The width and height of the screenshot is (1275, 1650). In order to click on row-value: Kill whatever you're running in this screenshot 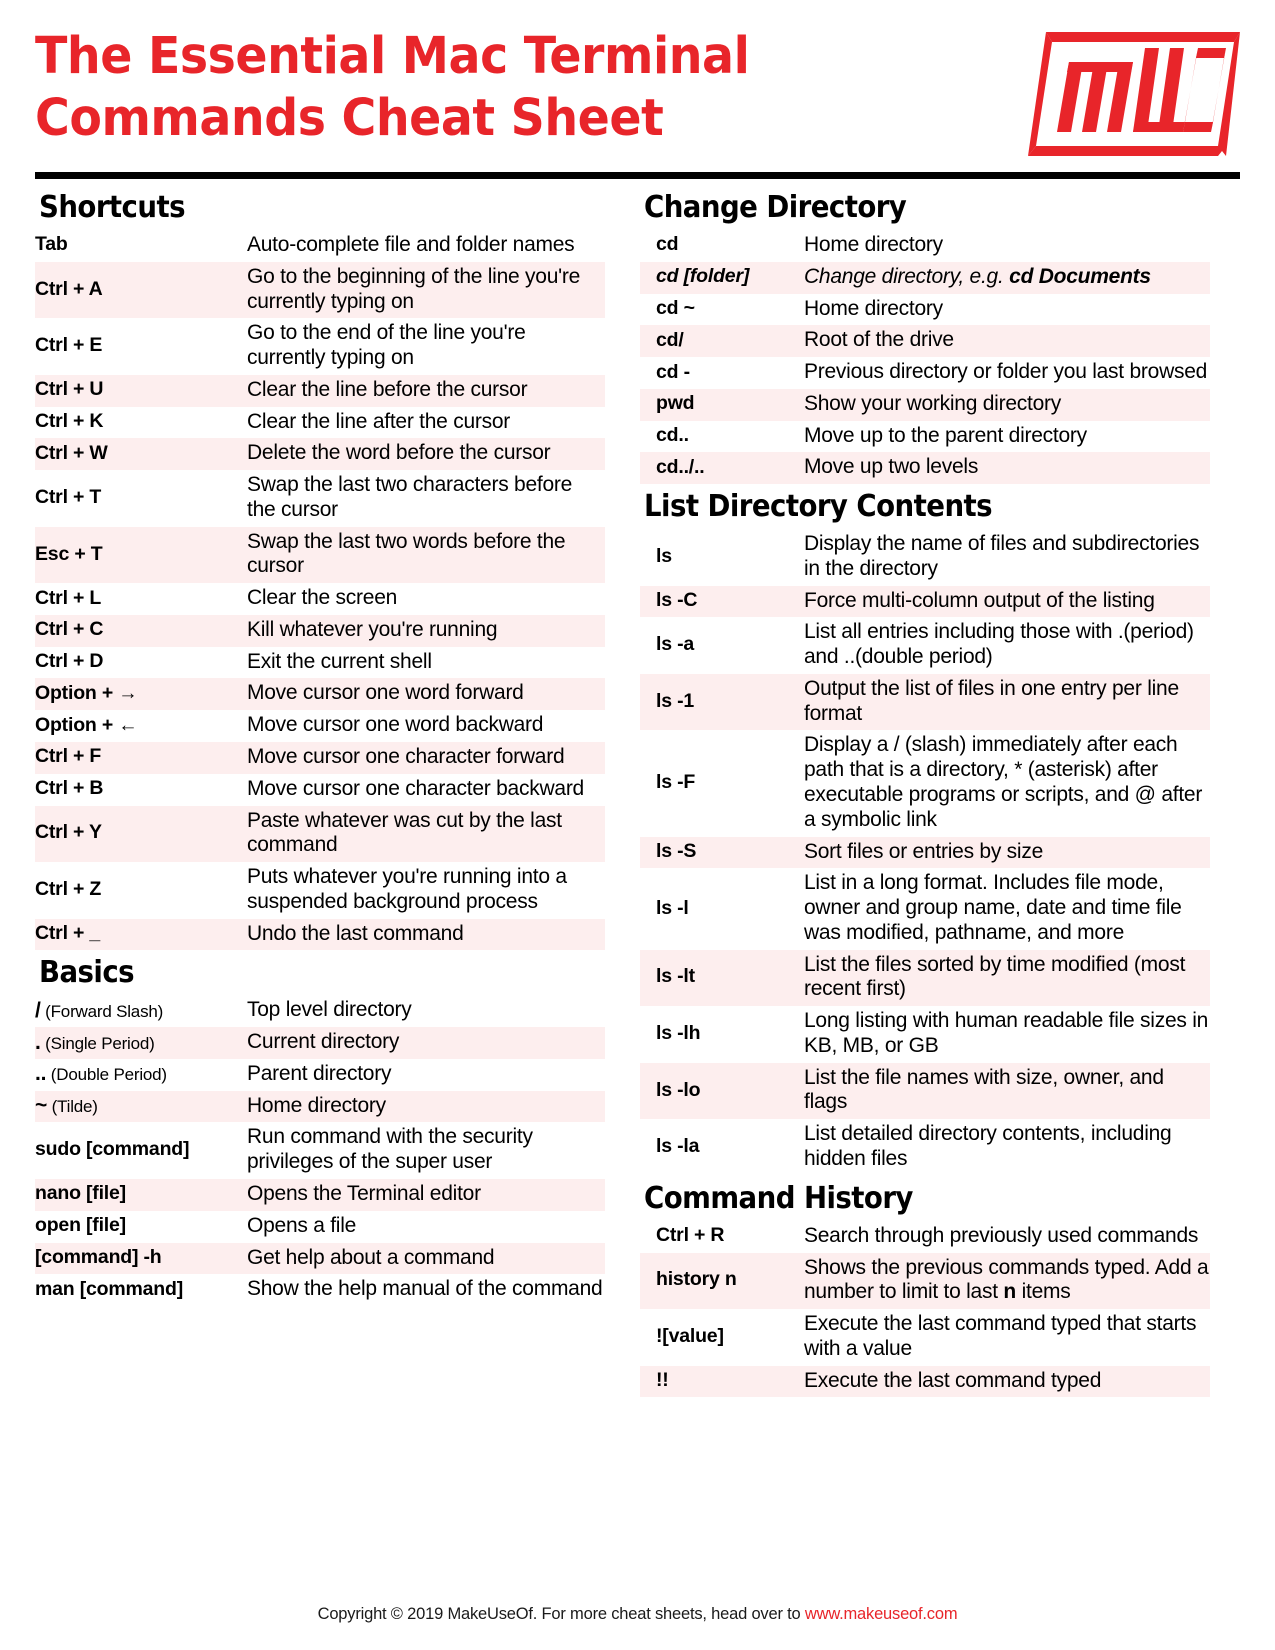, I will do `click(372, 629)`.